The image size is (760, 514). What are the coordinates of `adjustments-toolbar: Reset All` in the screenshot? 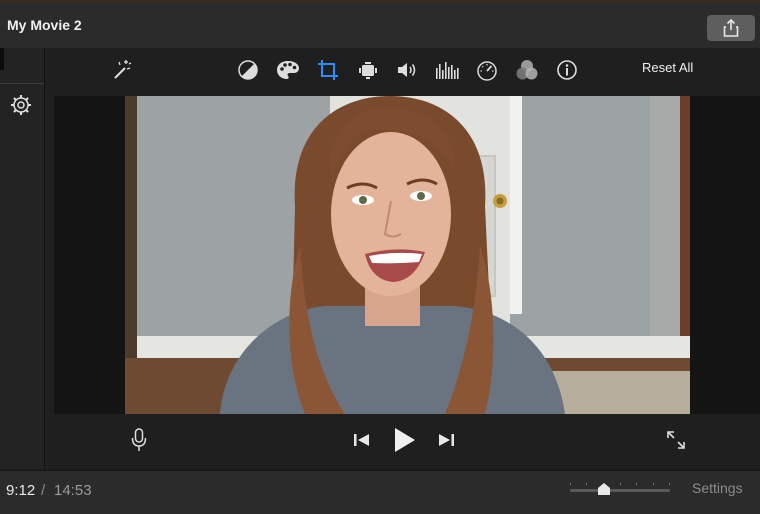 It's located at (402, 70).